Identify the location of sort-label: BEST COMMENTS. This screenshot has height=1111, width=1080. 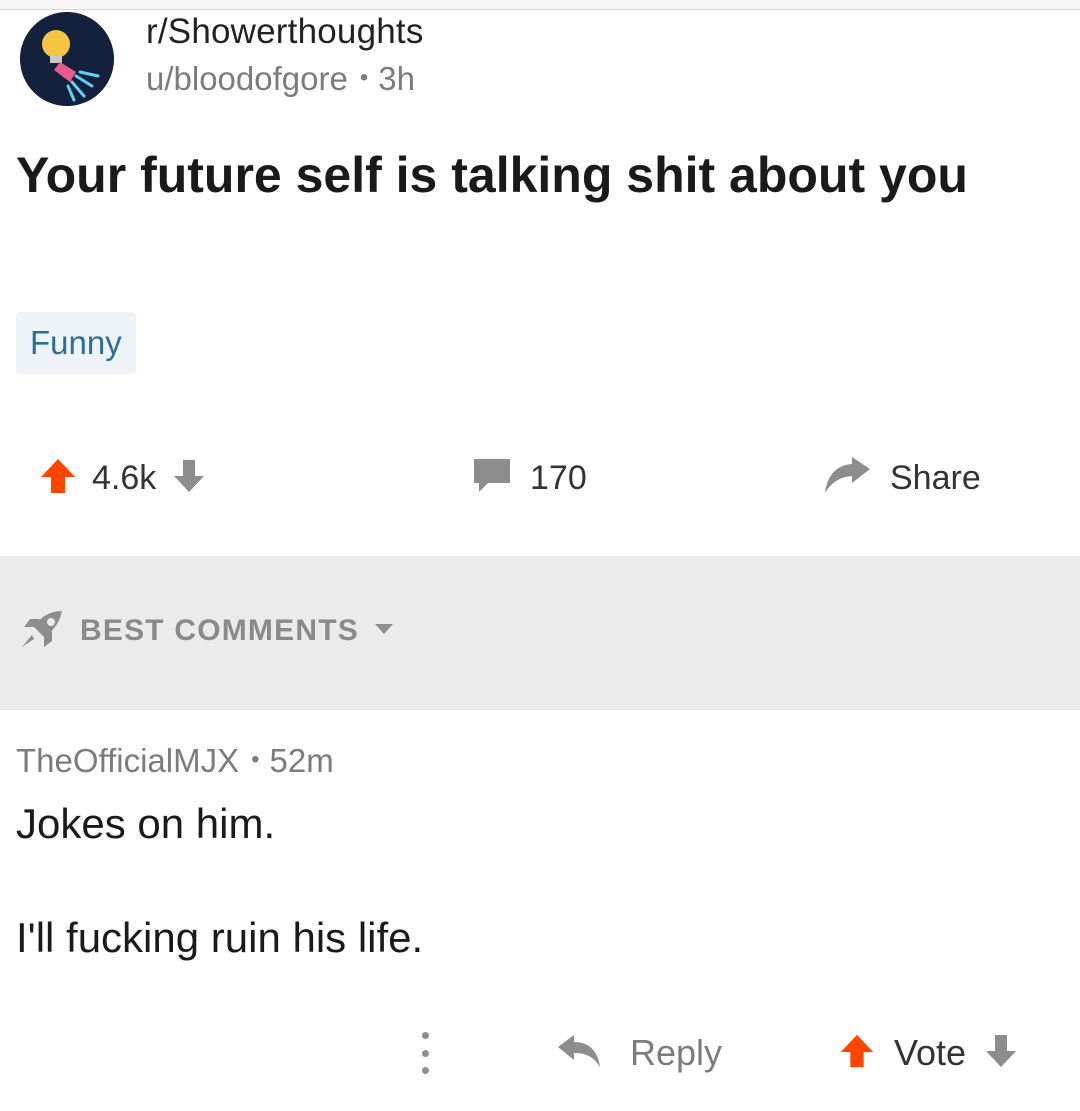
(219, 630).